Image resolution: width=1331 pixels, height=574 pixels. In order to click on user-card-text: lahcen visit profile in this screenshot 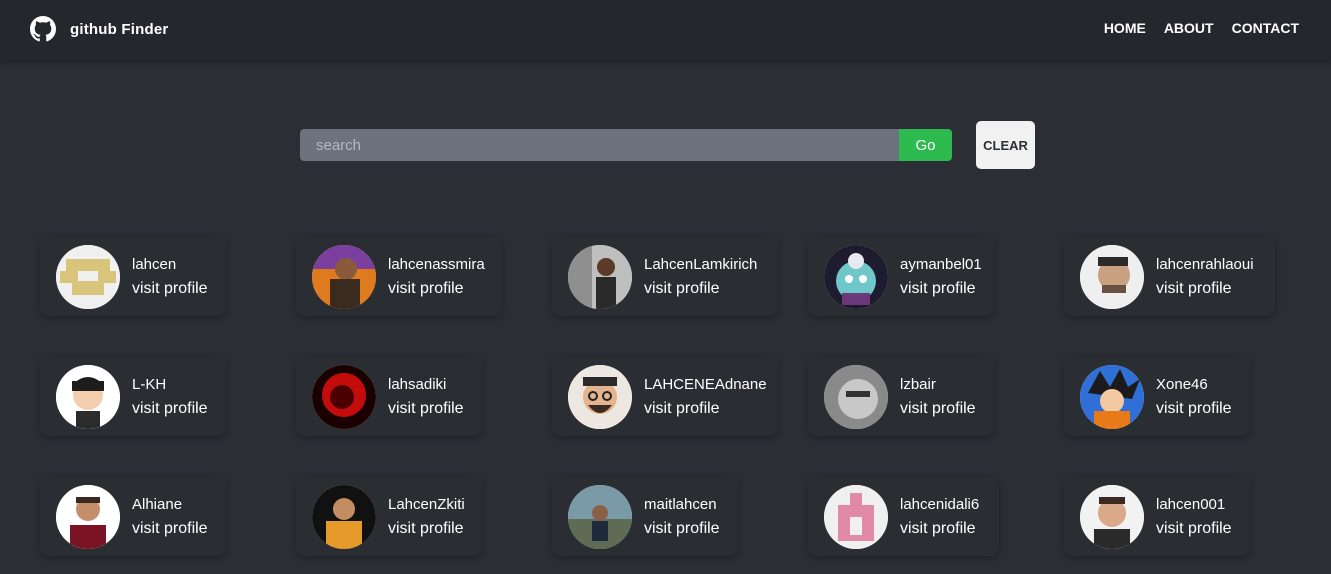, I will do `click(170, 277)`.